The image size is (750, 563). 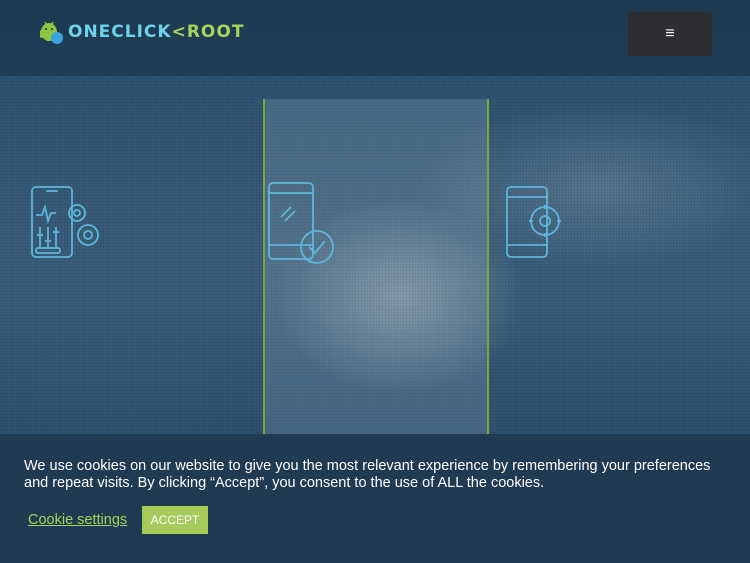 What do you see at coordinates (77, 520) in the screenshot?
I see `cookie-settings-link: Cookie settings` at bounding box center [77, 520].